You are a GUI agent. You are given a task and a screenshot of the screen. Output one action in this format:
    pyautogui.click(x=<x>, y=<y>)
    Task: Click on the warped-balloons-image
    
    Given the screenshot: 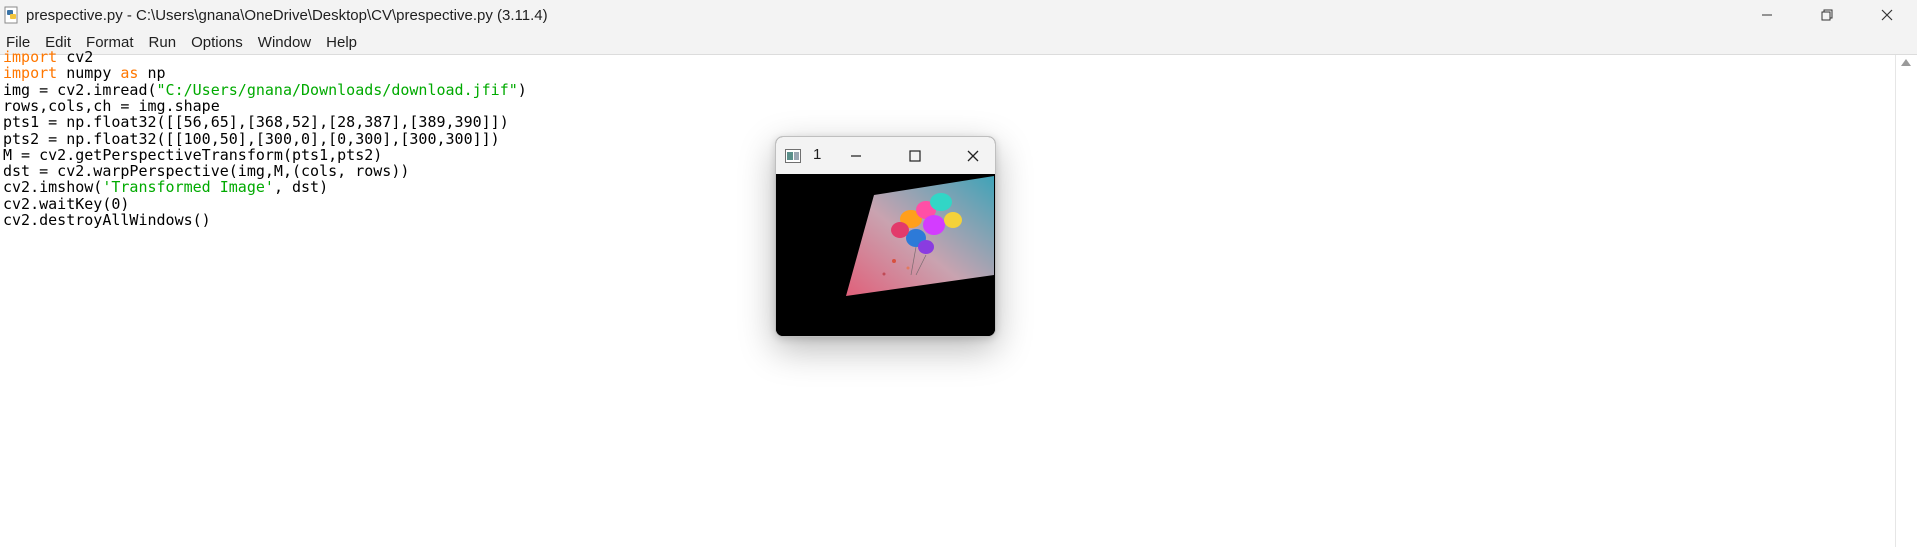 What is the action you would take?
    pyautogui.click(x=920, y=236)
    